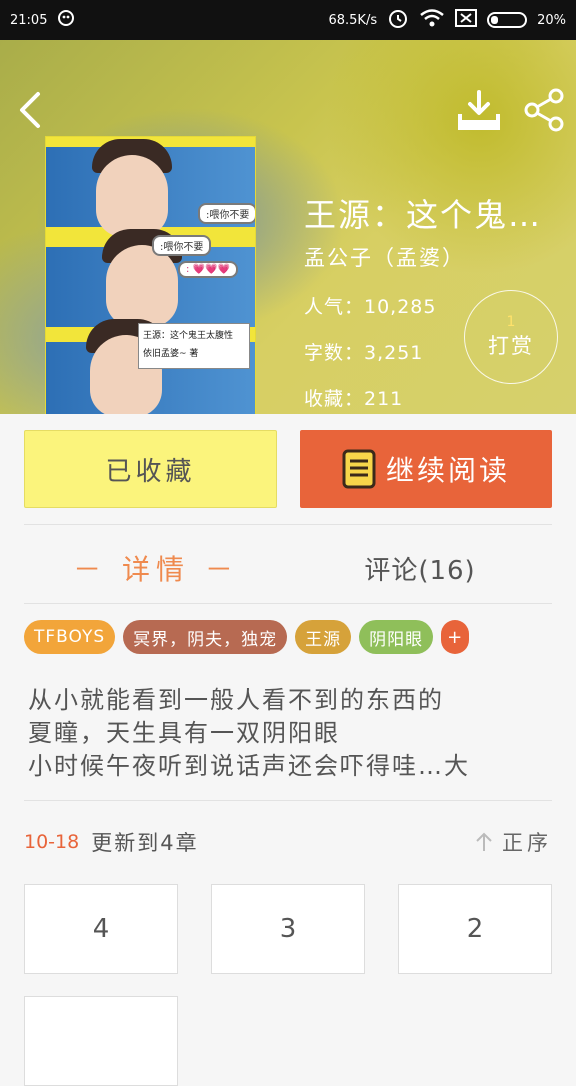 This screenshot has width=576, height=1086. What do you see at coordinates (447, 470) in the screenshot?
I see `continue-reading-label: 继续阅读` at bounding box center [447, 470].